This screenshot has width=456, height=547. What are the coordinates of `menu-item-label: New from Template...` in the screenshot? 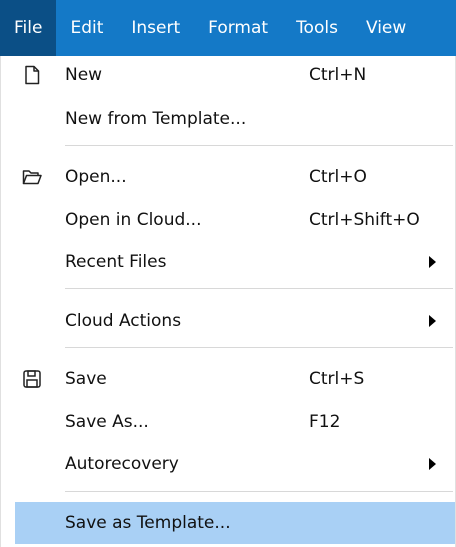 It's located at (156, 119).